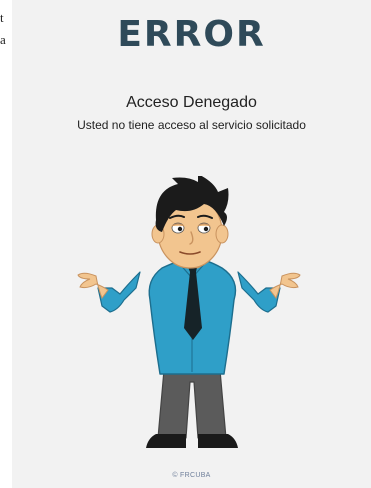 Image resolution: width=371 pixels, height=488 pixels. What do you see at coordinates (2, 17) in the screenshot?
I see `left-edge-text-fragment: t` at bounding box center [2, 17].